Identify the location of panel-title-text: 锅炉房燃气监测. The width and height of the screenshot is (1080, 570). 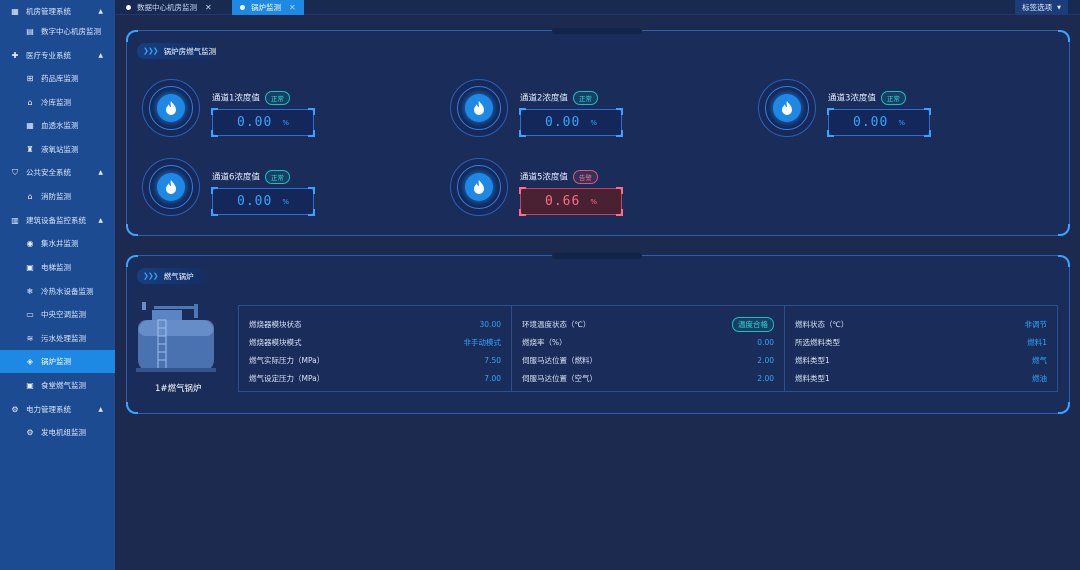
(190, 51).